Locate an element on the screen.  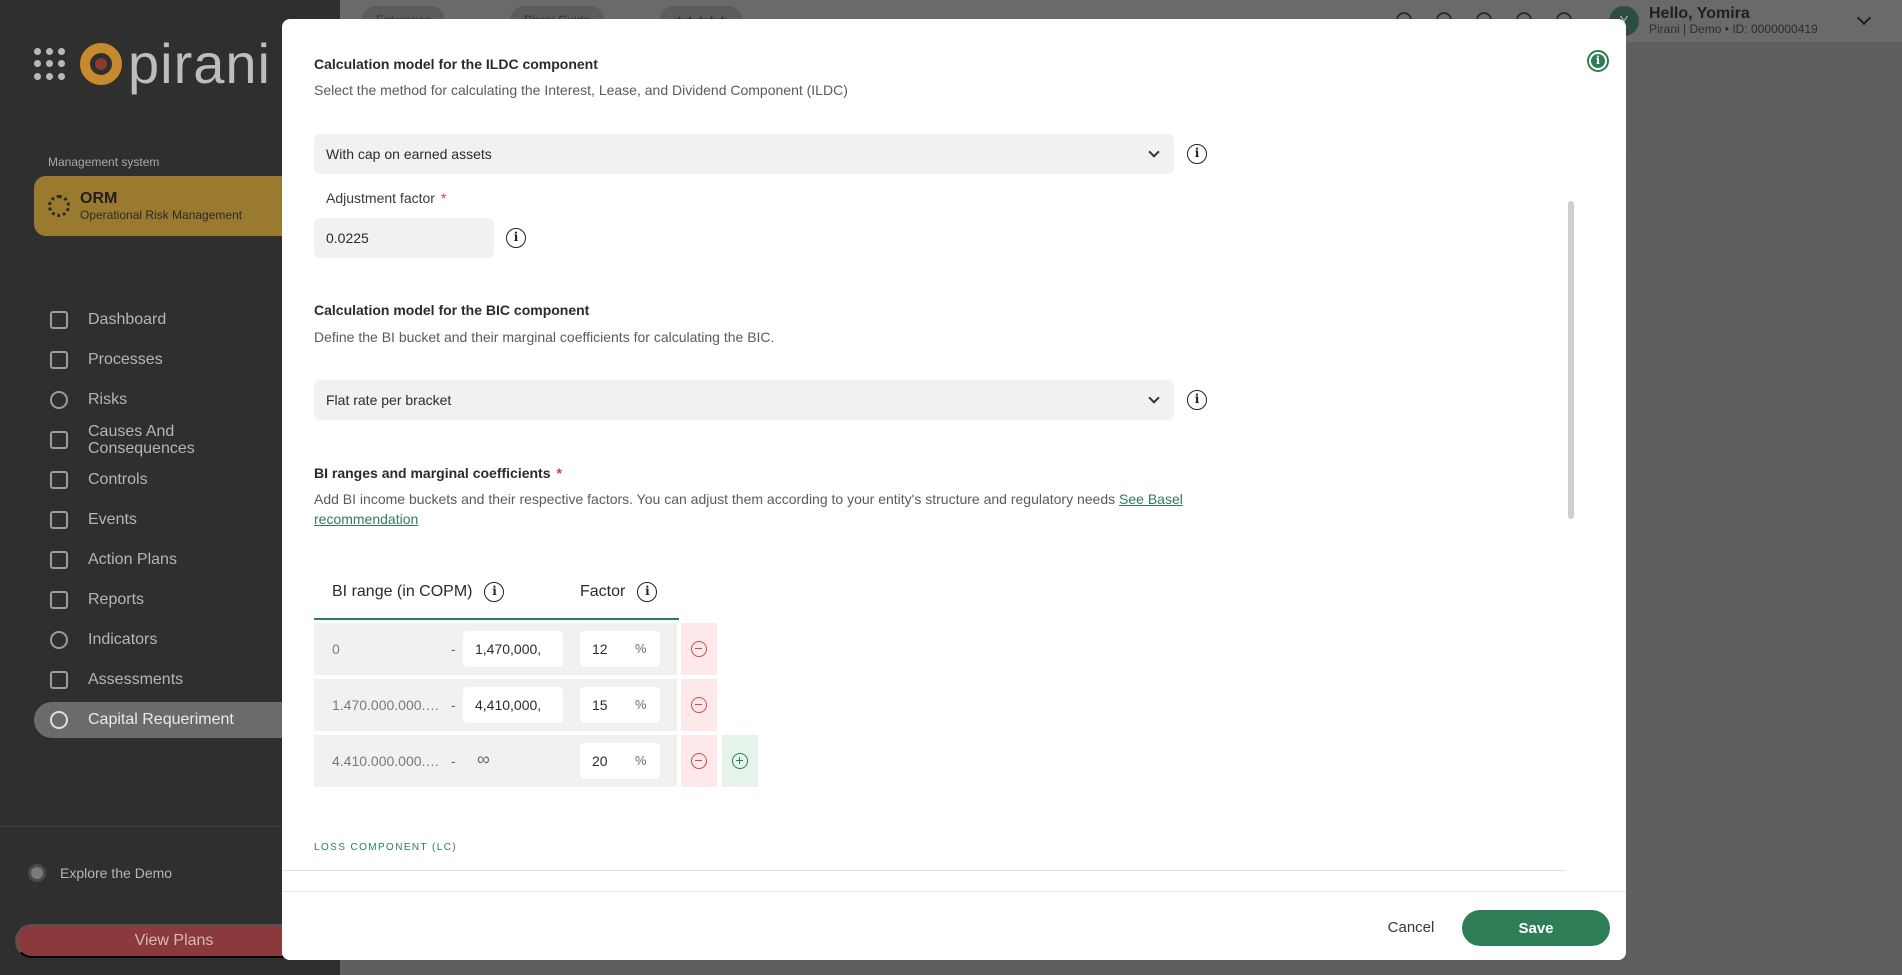
plus-circle-icon is located at coordinates (740, 761).